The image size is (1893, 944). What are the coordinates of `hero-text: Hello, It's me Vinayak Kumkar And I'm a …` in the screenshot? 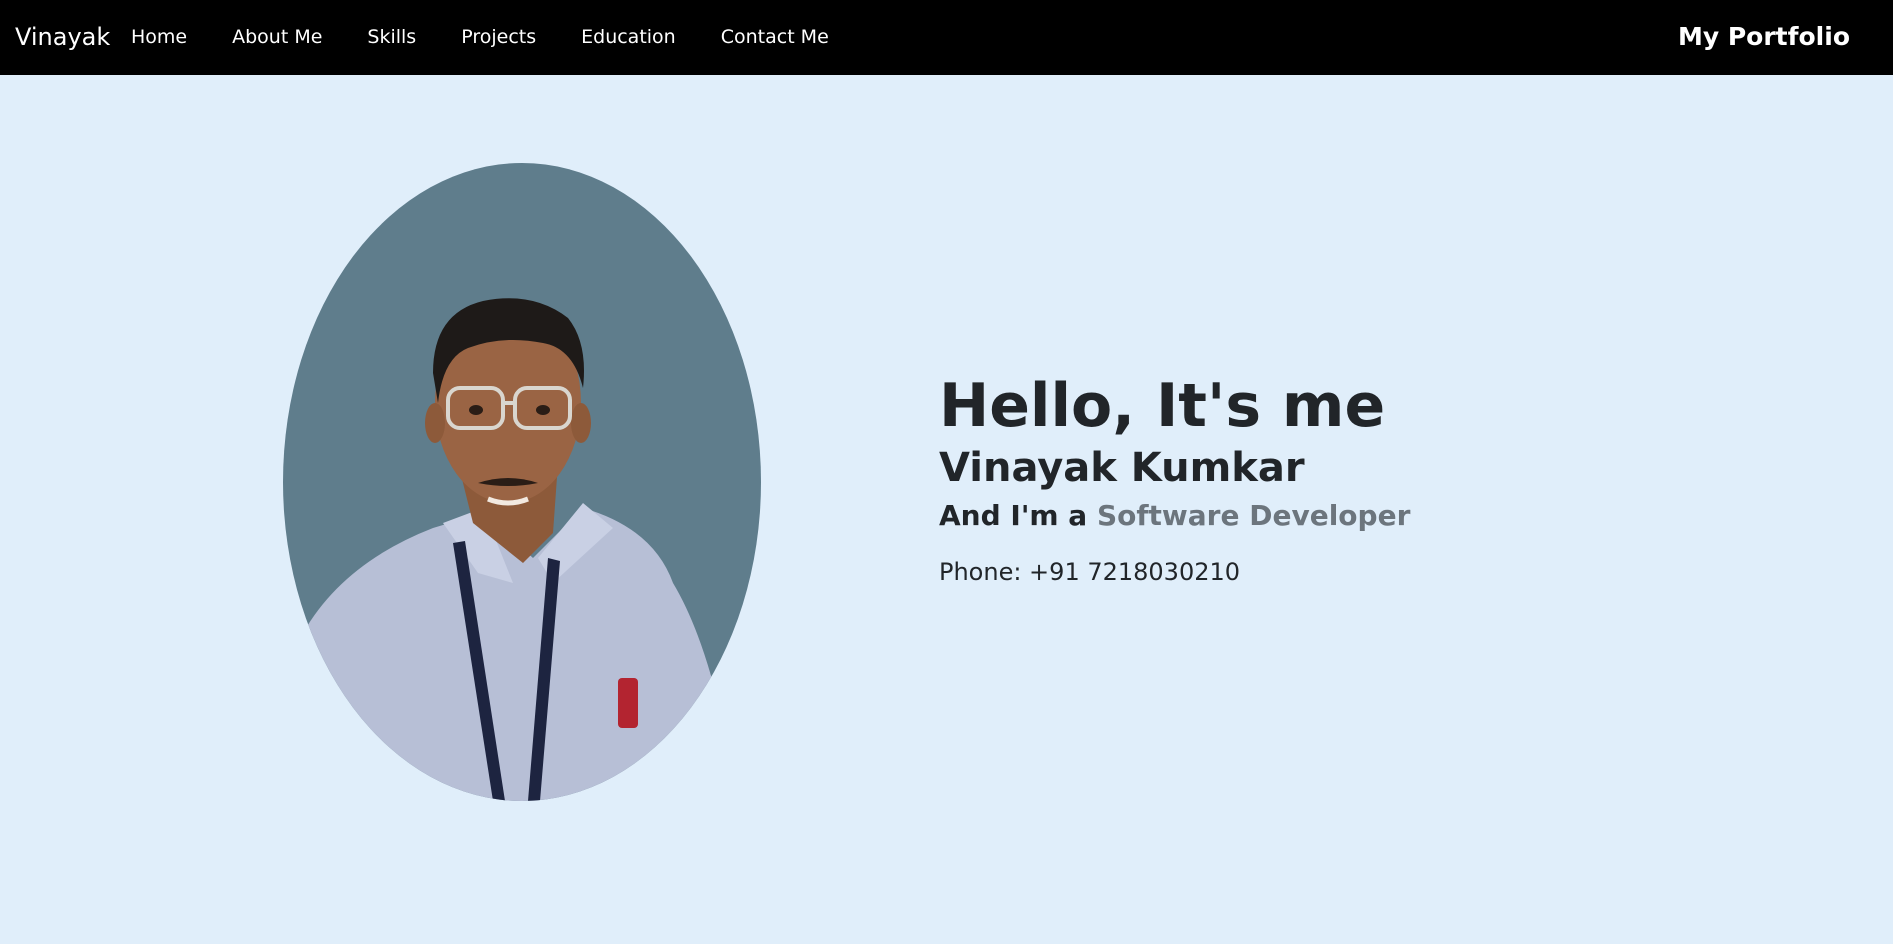 It's located at (1339, 479).